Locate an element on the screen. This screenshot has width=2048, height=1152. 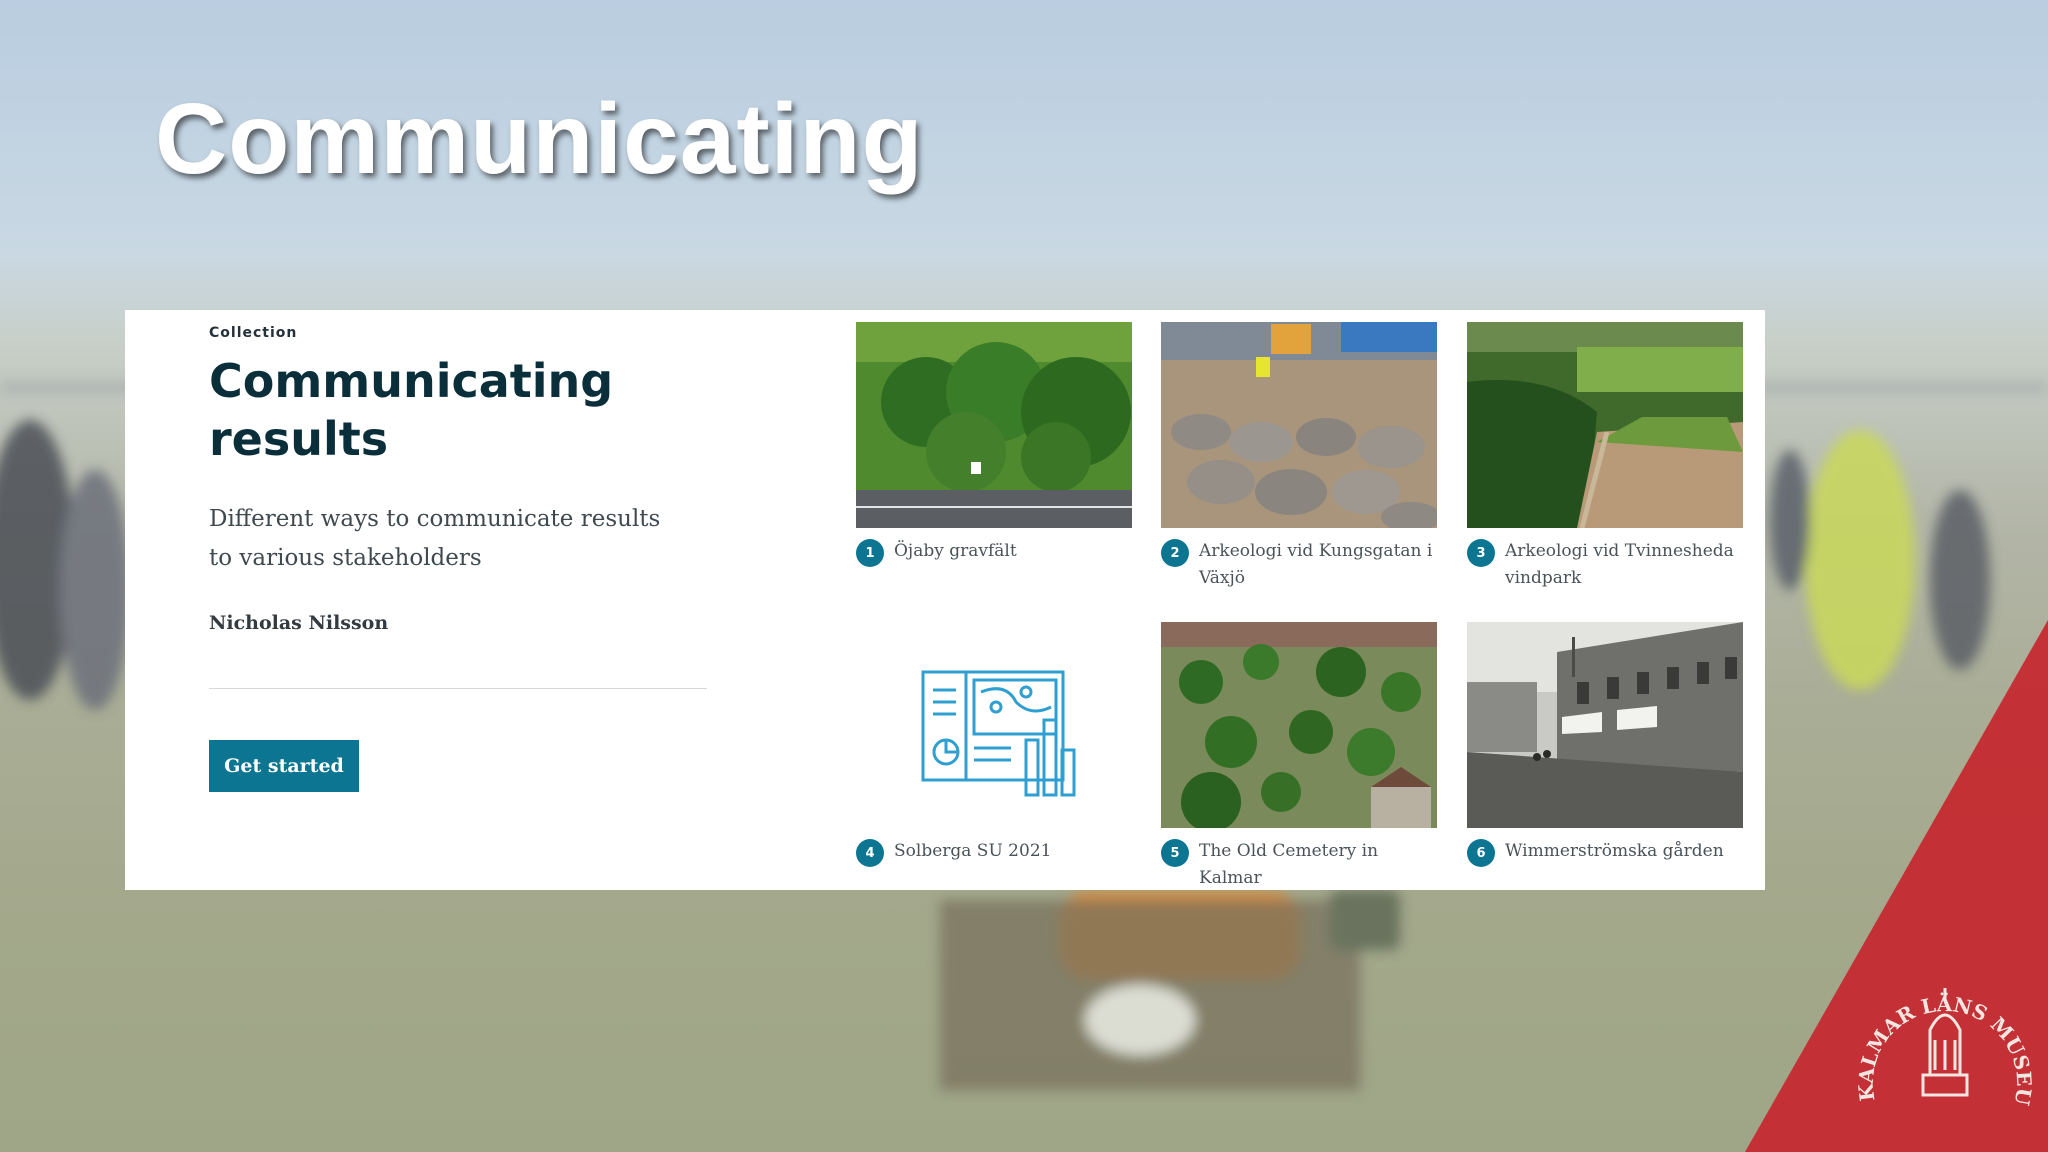
item-title: The Old Cemetery in Kalmar is located at coordinates (1317, 865).